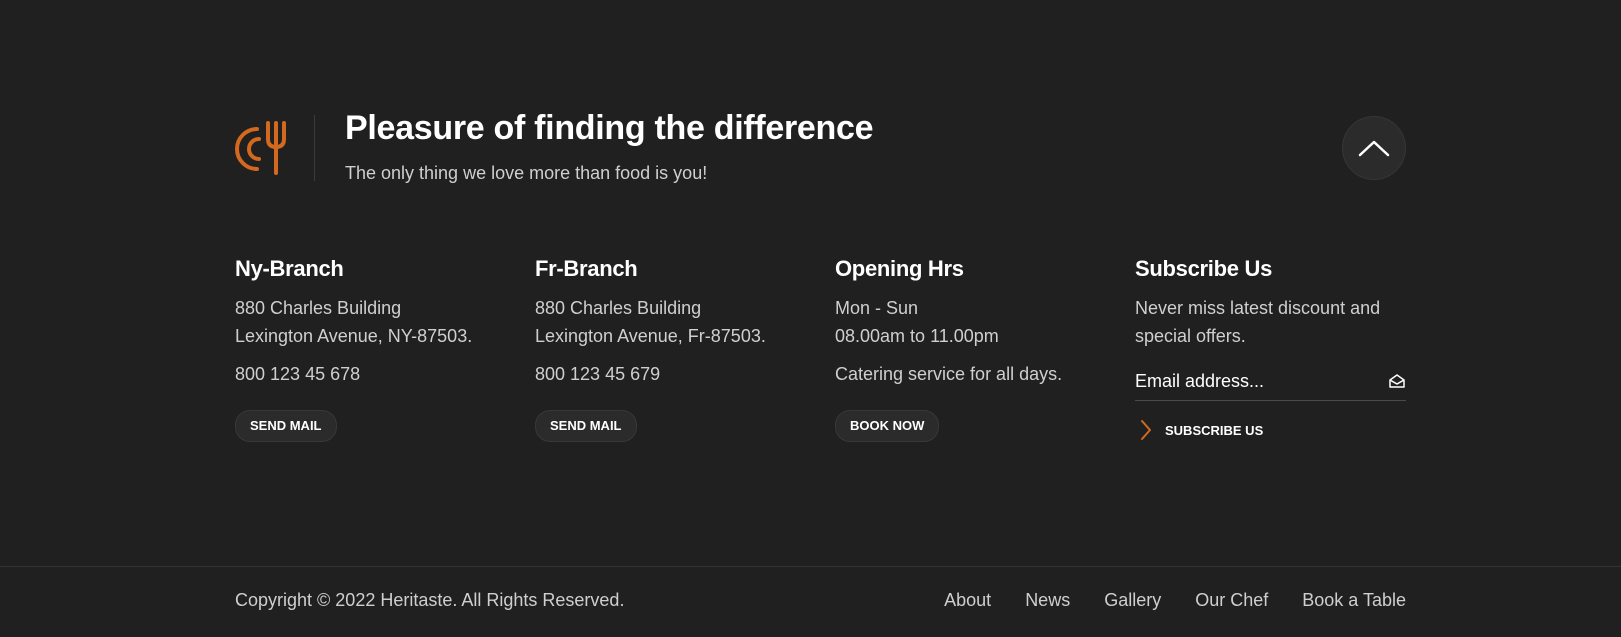 Image resolution: width=1621 pixels, height=637 pixels. Describe the element at coordinates (1354, 600) in the screenshot. I see `footer-nav-book-a-table: Book a Table` at that location.